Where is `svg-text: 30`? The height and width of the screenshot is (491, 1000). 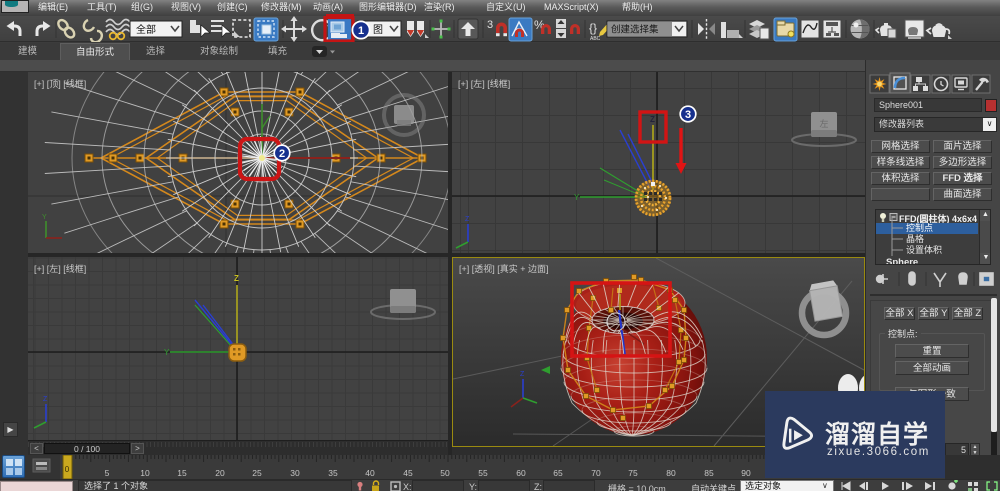 svg-text: 30 is located at coordinates (295, 473).